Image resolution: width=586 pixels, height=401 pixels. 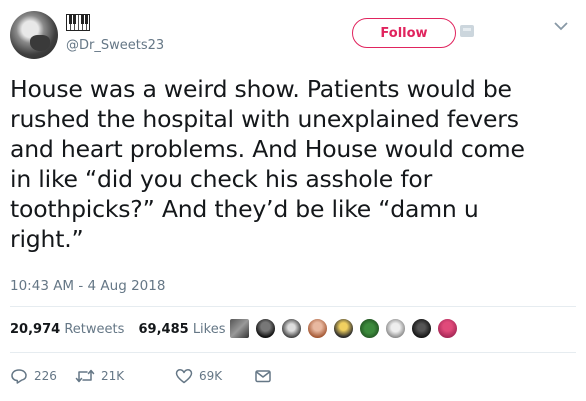 What do you see at coordinates (45, 376) in the screenshot?
I see `reply-count: 226` at bounding box center [45, 376].